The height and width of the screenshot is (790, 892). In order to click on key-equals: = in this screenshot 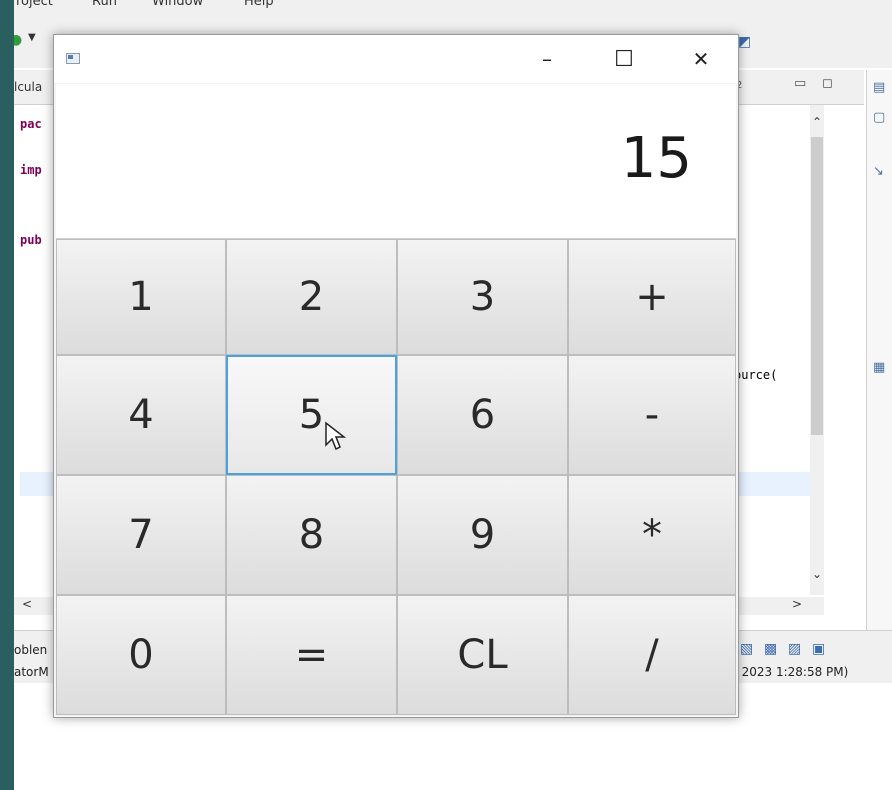, I will do `click(311, 655)`.